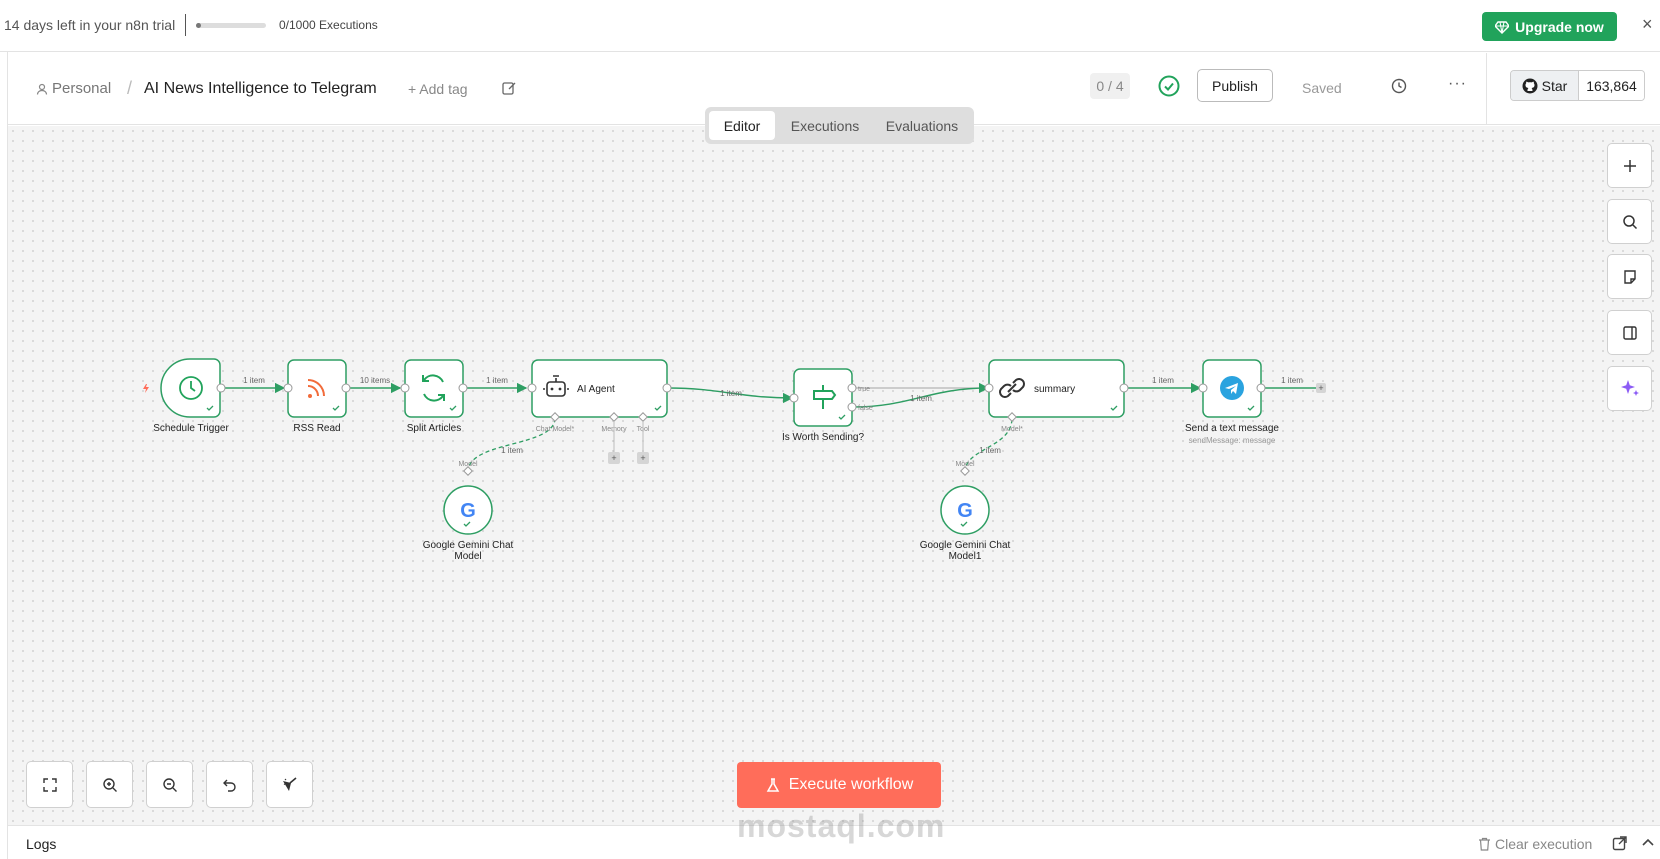  I want to click on view-tabs: Editor Executions Evaluations, so click(839, 125).